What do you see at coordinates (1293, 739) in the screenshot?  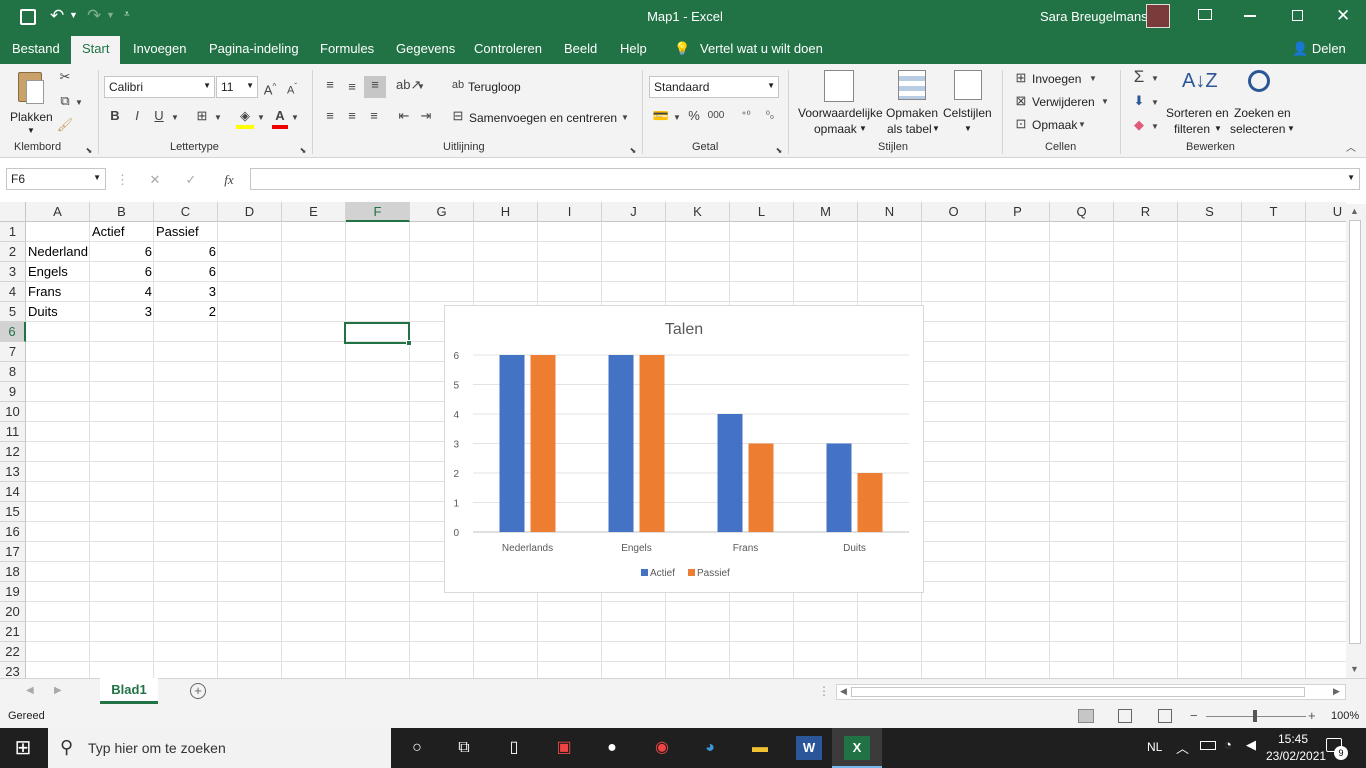 I see `clock-time: 15:45` at bounding box center [1293, 739].